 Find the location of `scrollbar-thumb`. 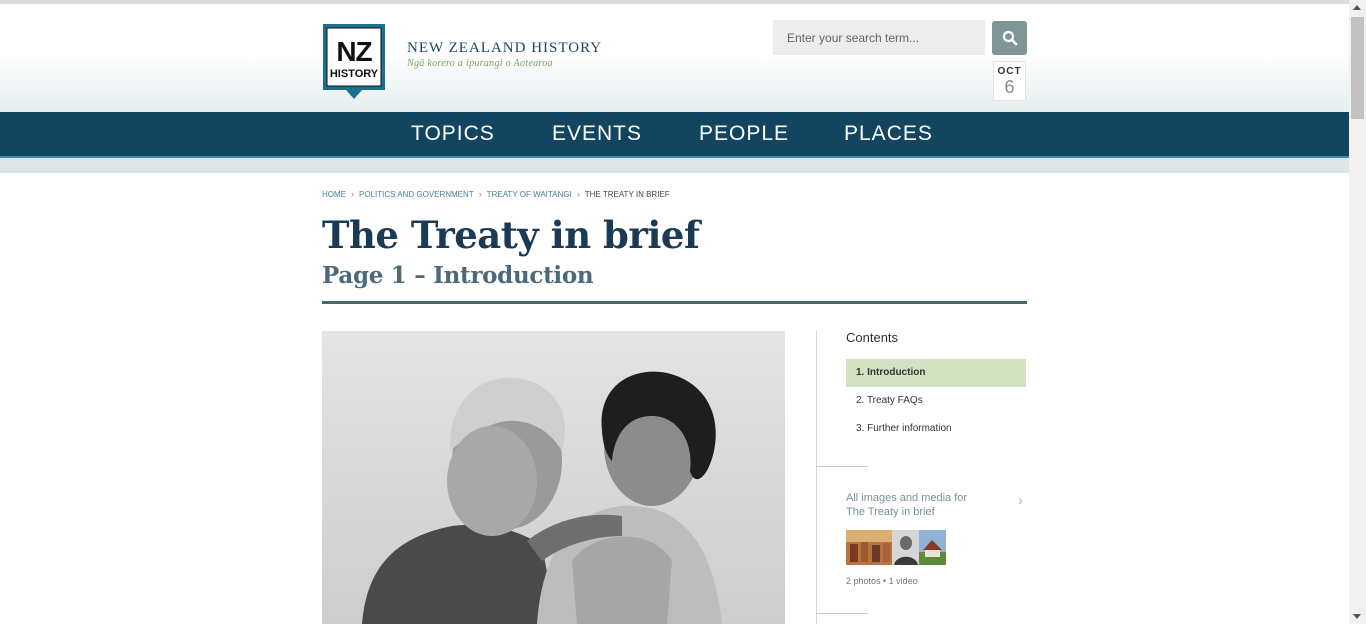

scrollbar-thumb is located at coordinates (1357, 68).